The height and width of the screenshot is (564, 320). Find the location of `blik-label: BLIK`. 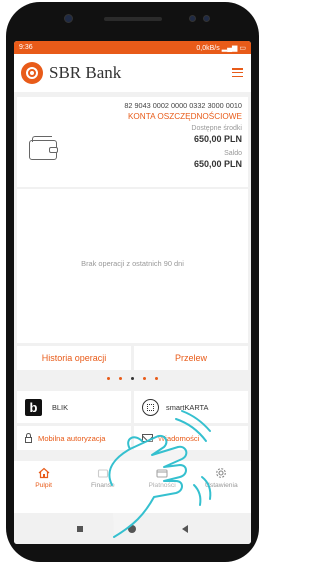

blik-label: BLIK is located at coordinates (60, 407).